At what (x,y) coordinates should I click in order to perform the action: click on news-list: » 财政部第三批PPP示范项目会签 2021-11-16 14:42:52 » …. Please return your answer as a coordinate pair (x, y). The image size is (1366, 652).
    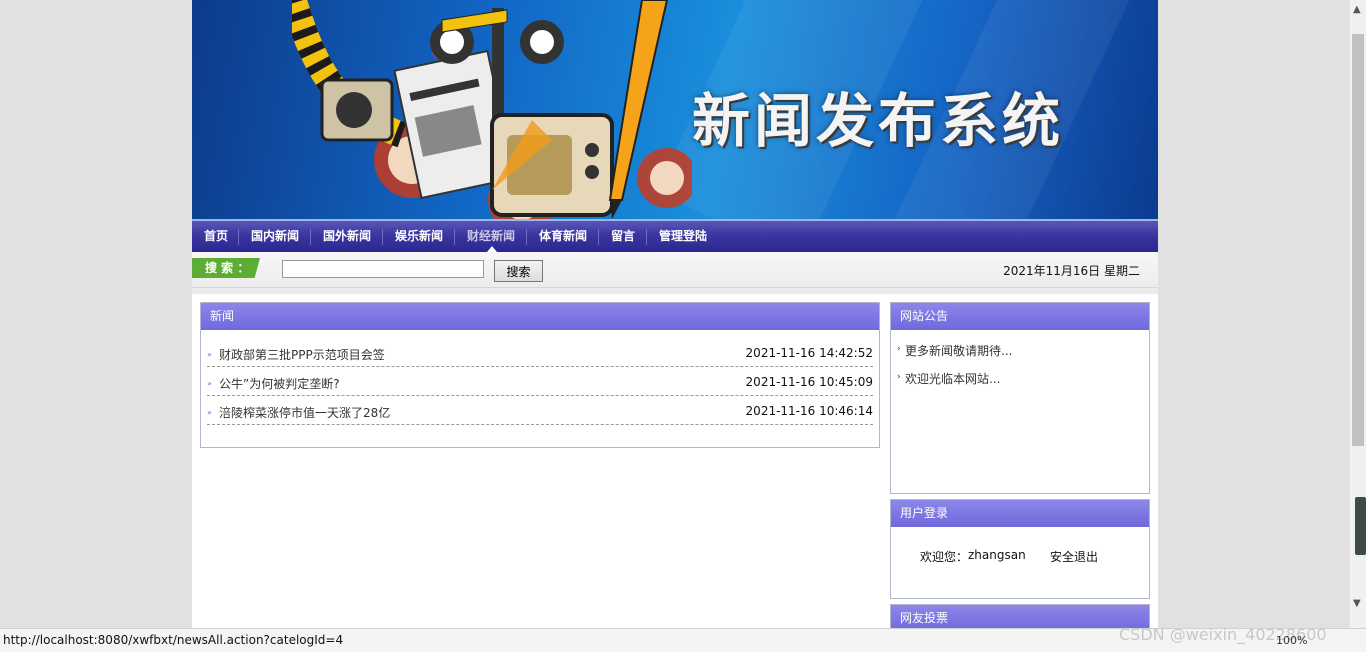
    Looking at the image, I should click on (540, 377).